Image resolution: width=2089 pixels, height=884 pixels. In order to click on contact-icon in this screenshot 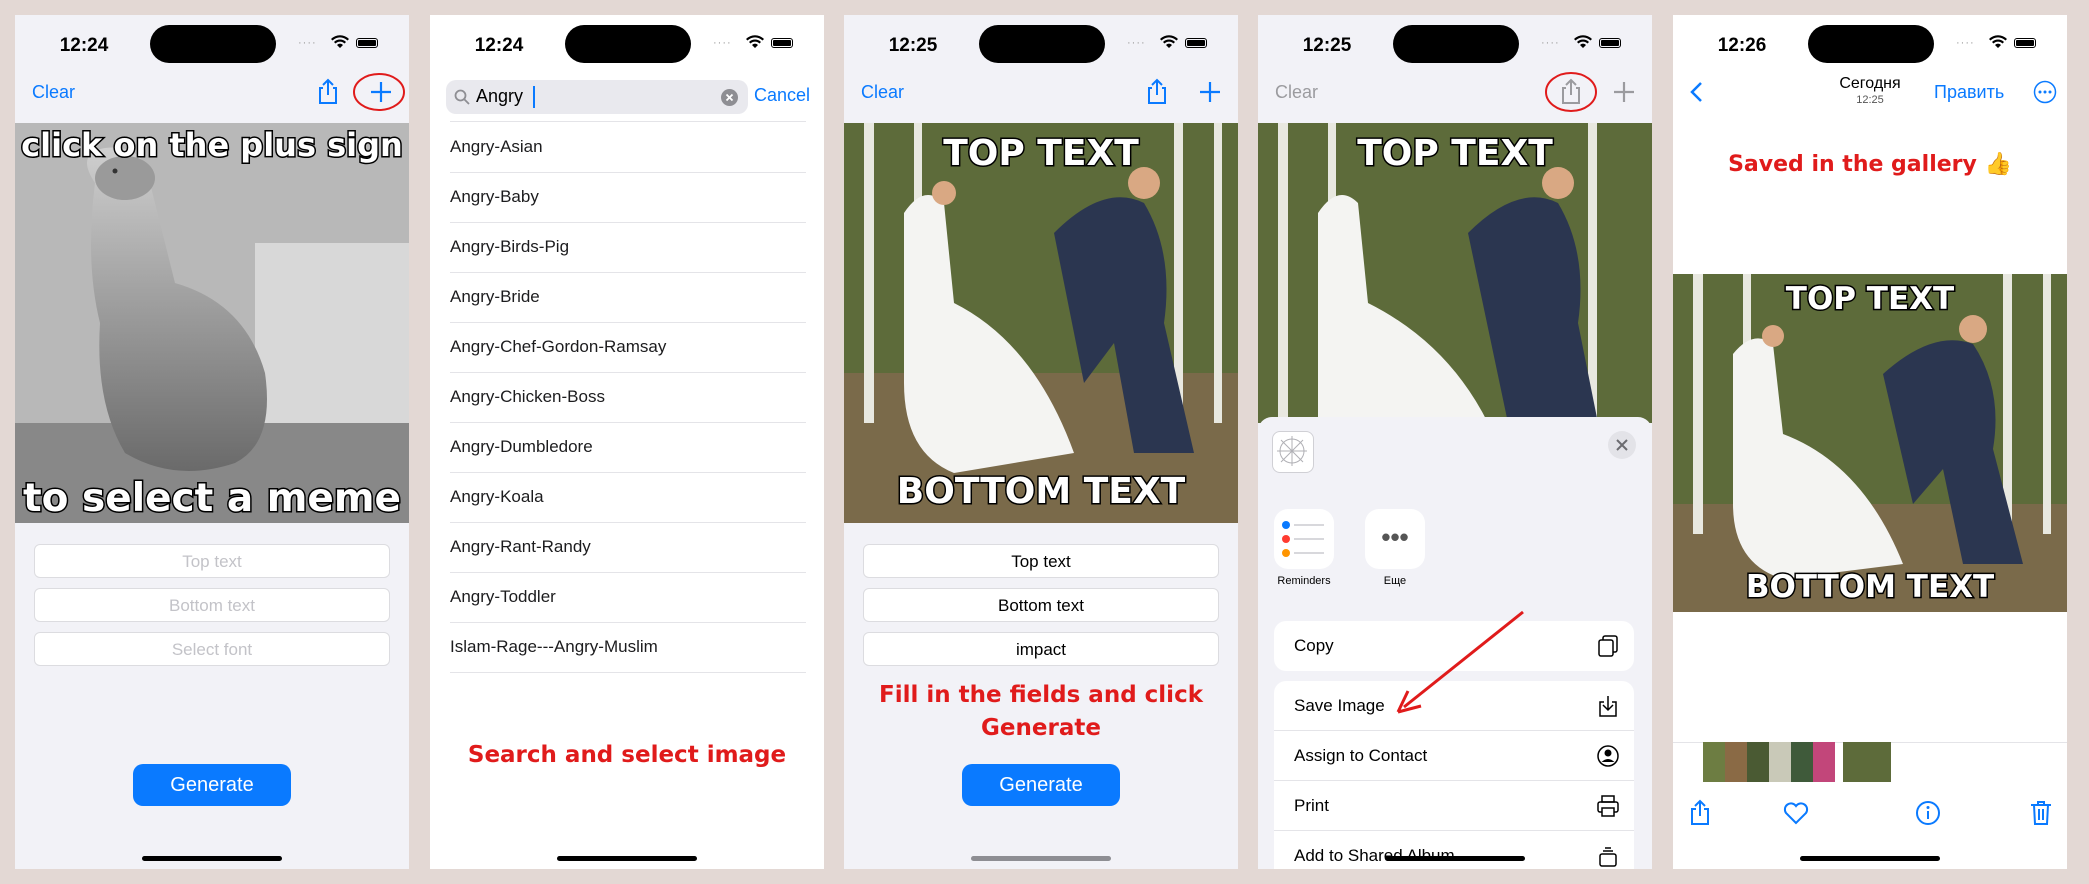, I will do `click(1608, 756)`.